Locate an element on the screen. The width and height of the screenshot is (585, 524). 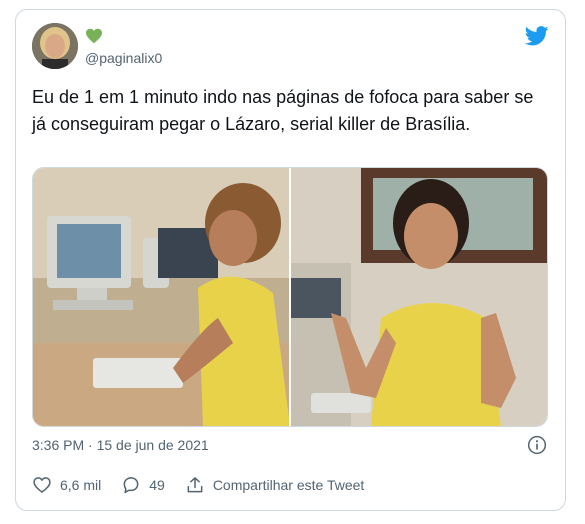
green-heart-icon is located at coordinates (94, 36).